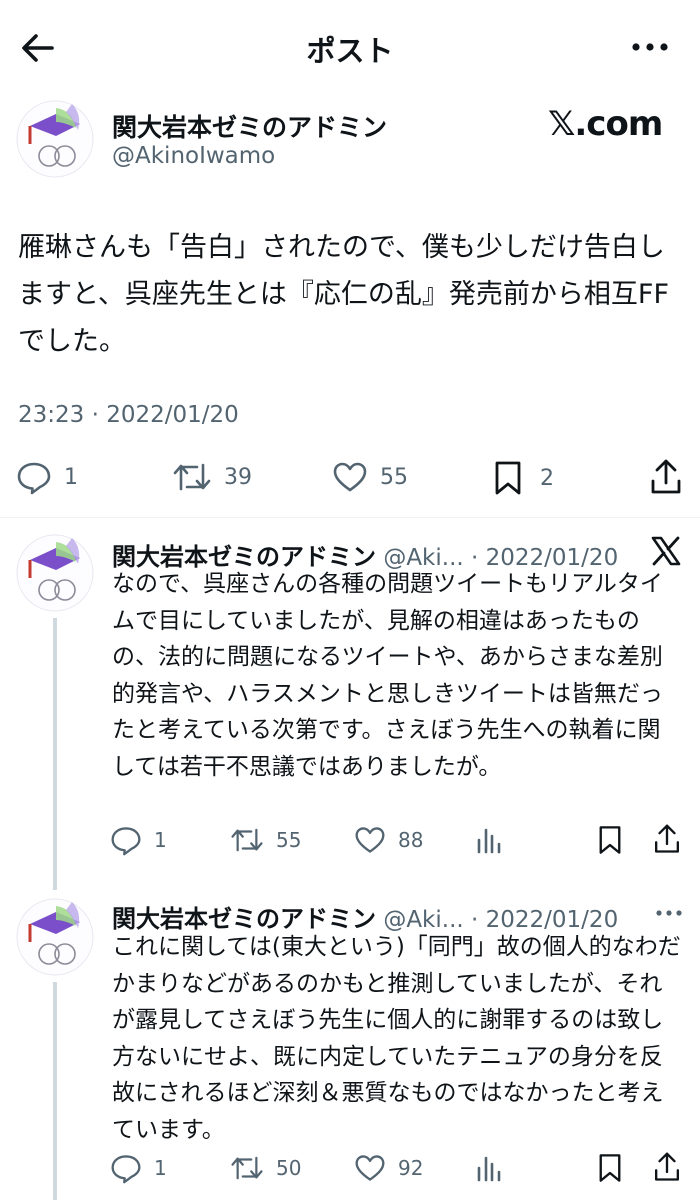  Describe the element at coordinates (289, 840) in the screenshot. I see `repost-count: 55` at that location.